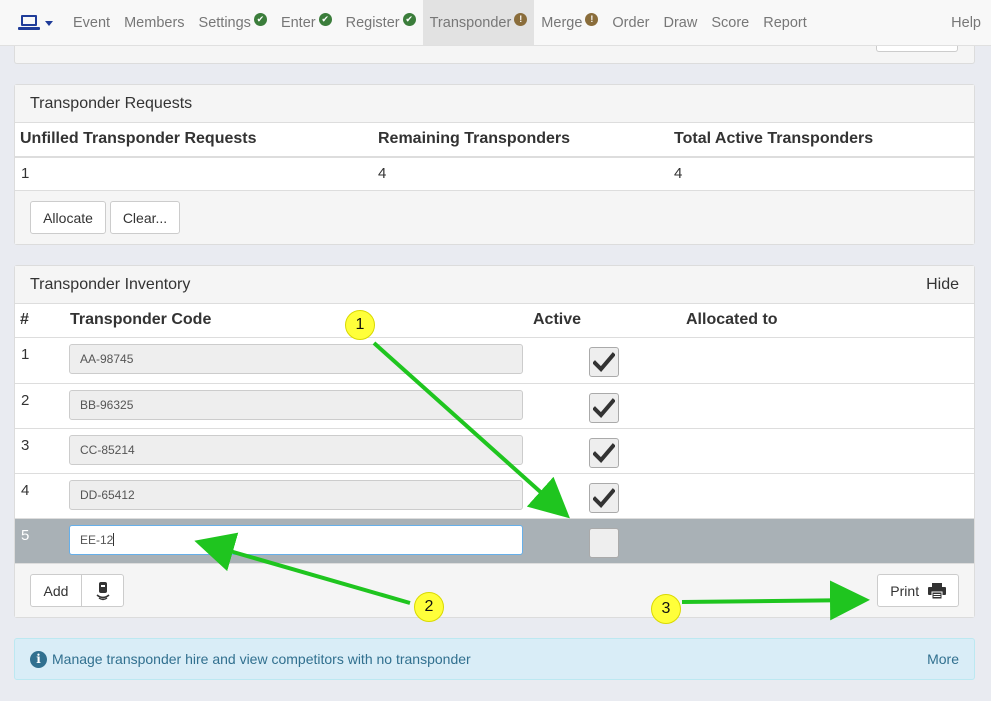  I want to click on col-active: Active, so click(557, 319).